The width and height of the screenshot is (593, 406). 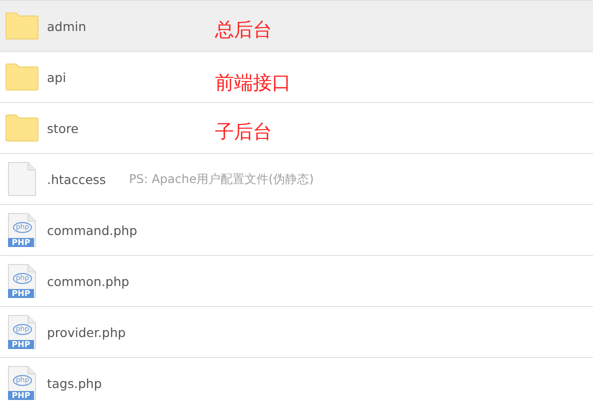 What do you see at coordinates (244, 132) in the screenshot?
I see `annotation-label: 子后台` at bounding box center [244, 132].